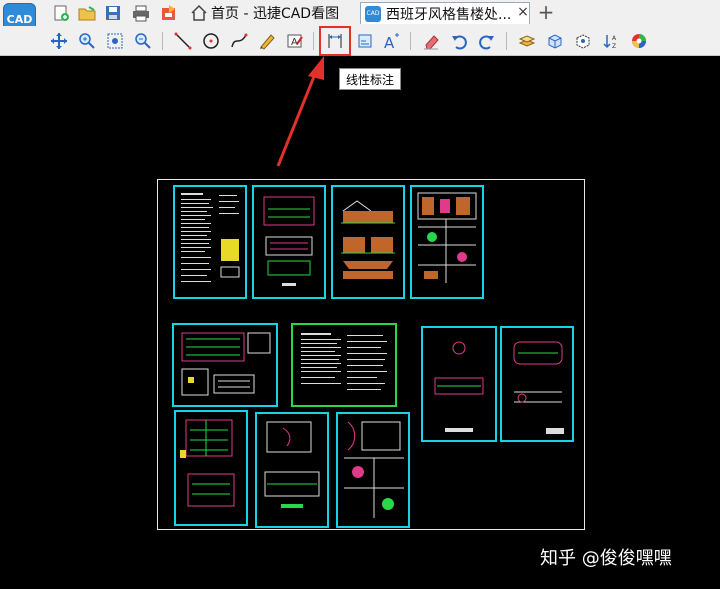 The width and height of the screenshot is (720, 589). What do you see at coordinates (141, 13) in the screenshot?
I see `print-icon` at bounding box center [141, 13].